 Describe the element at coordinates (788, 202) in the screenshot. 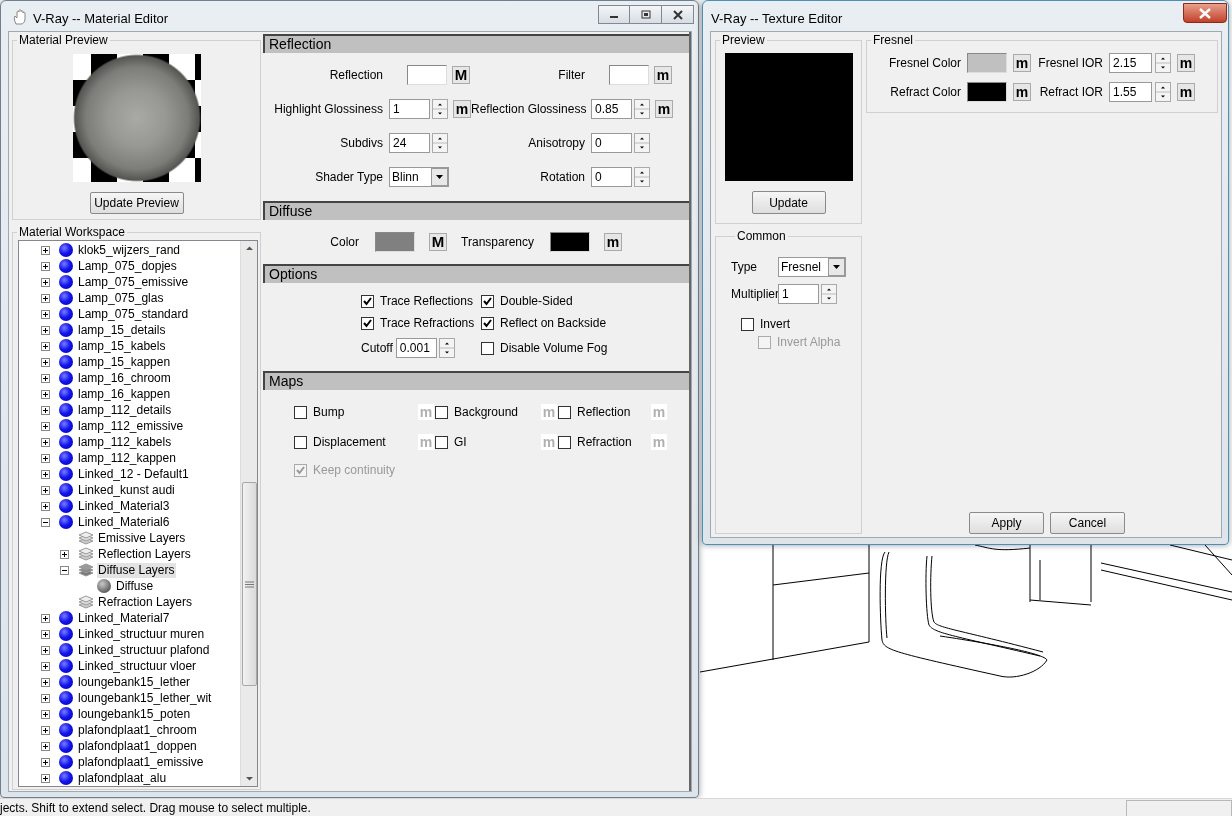

I see `update-button: Update` at that location.